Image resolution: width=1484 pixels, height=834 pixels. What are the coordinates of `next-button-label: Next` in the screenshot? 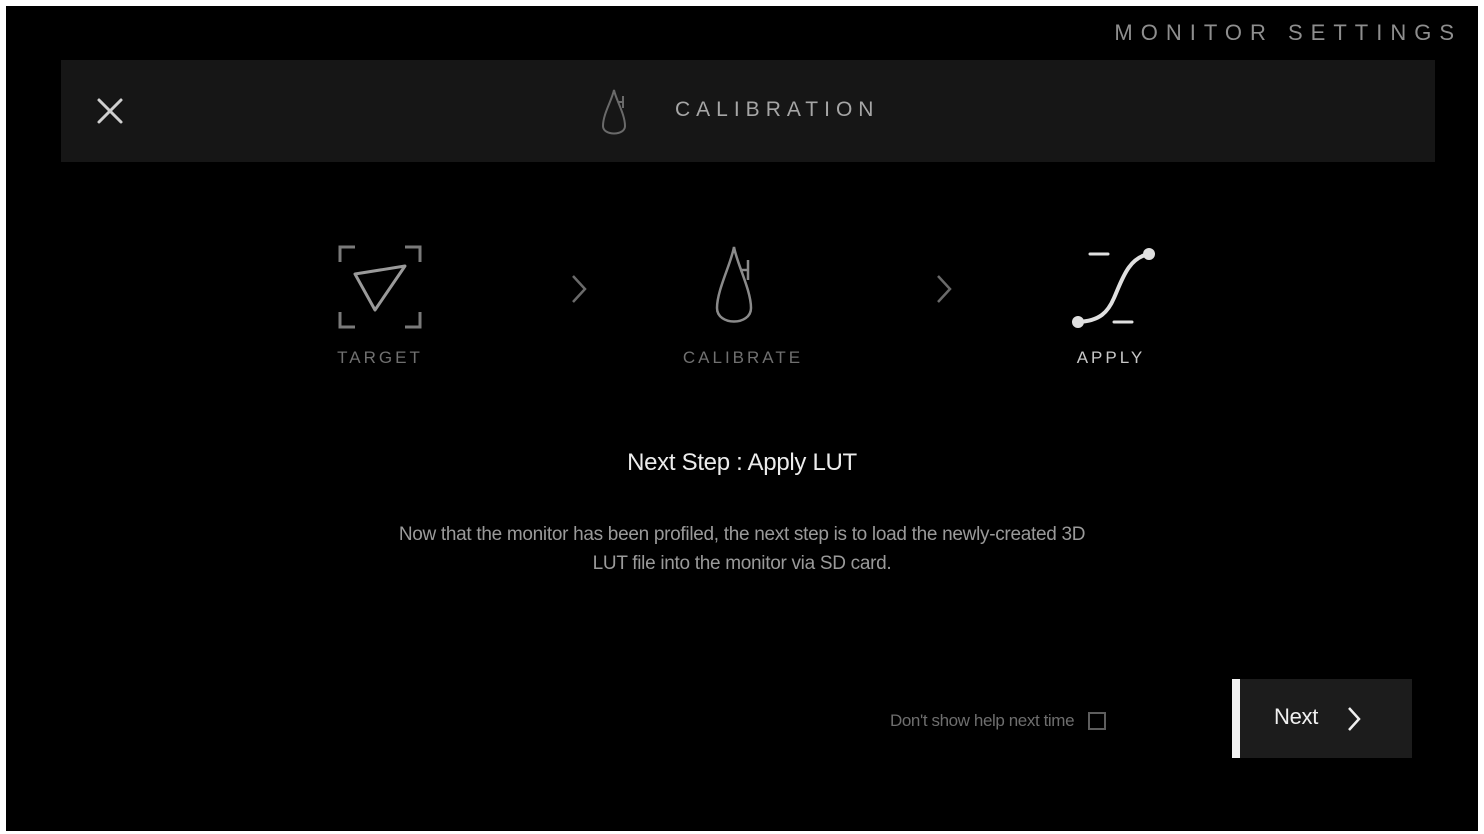 It's located at (1296, 716).